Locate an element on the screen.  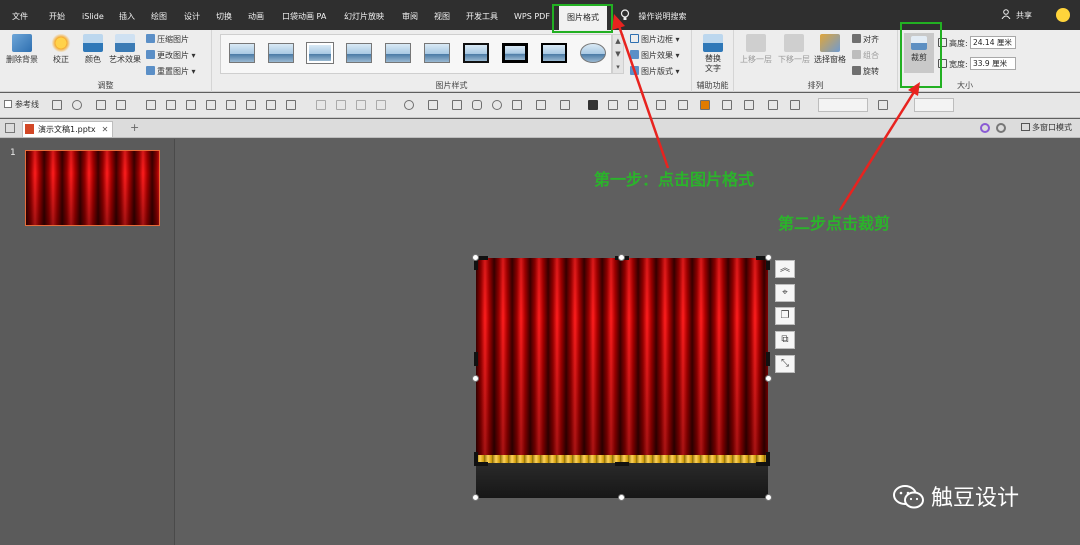
duplicate-icon: ⧉ is located at coordinates (785, 340).